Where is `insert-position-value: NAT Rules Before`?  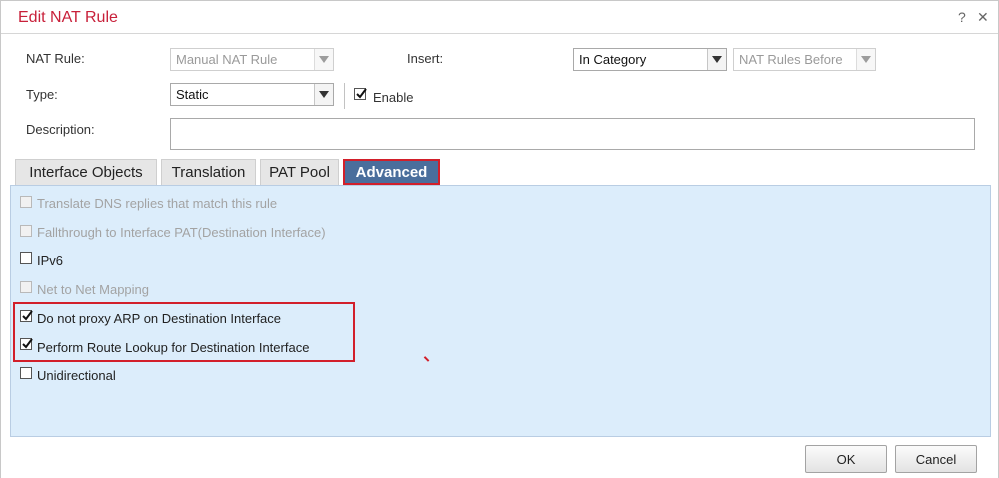
insert-position-value: NAT Rules Before is located at coordinates (791, 59).